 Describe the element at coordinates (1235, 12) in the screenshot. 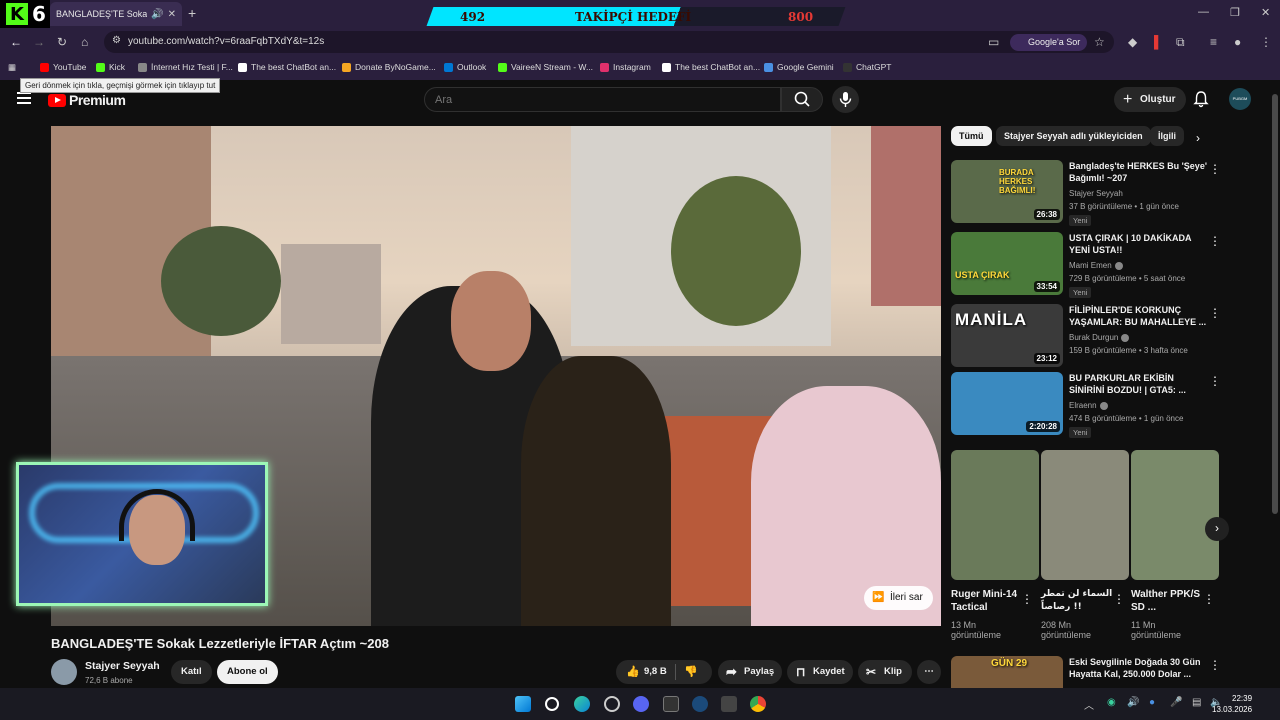

I see `restore-icon: ❐` at that location.